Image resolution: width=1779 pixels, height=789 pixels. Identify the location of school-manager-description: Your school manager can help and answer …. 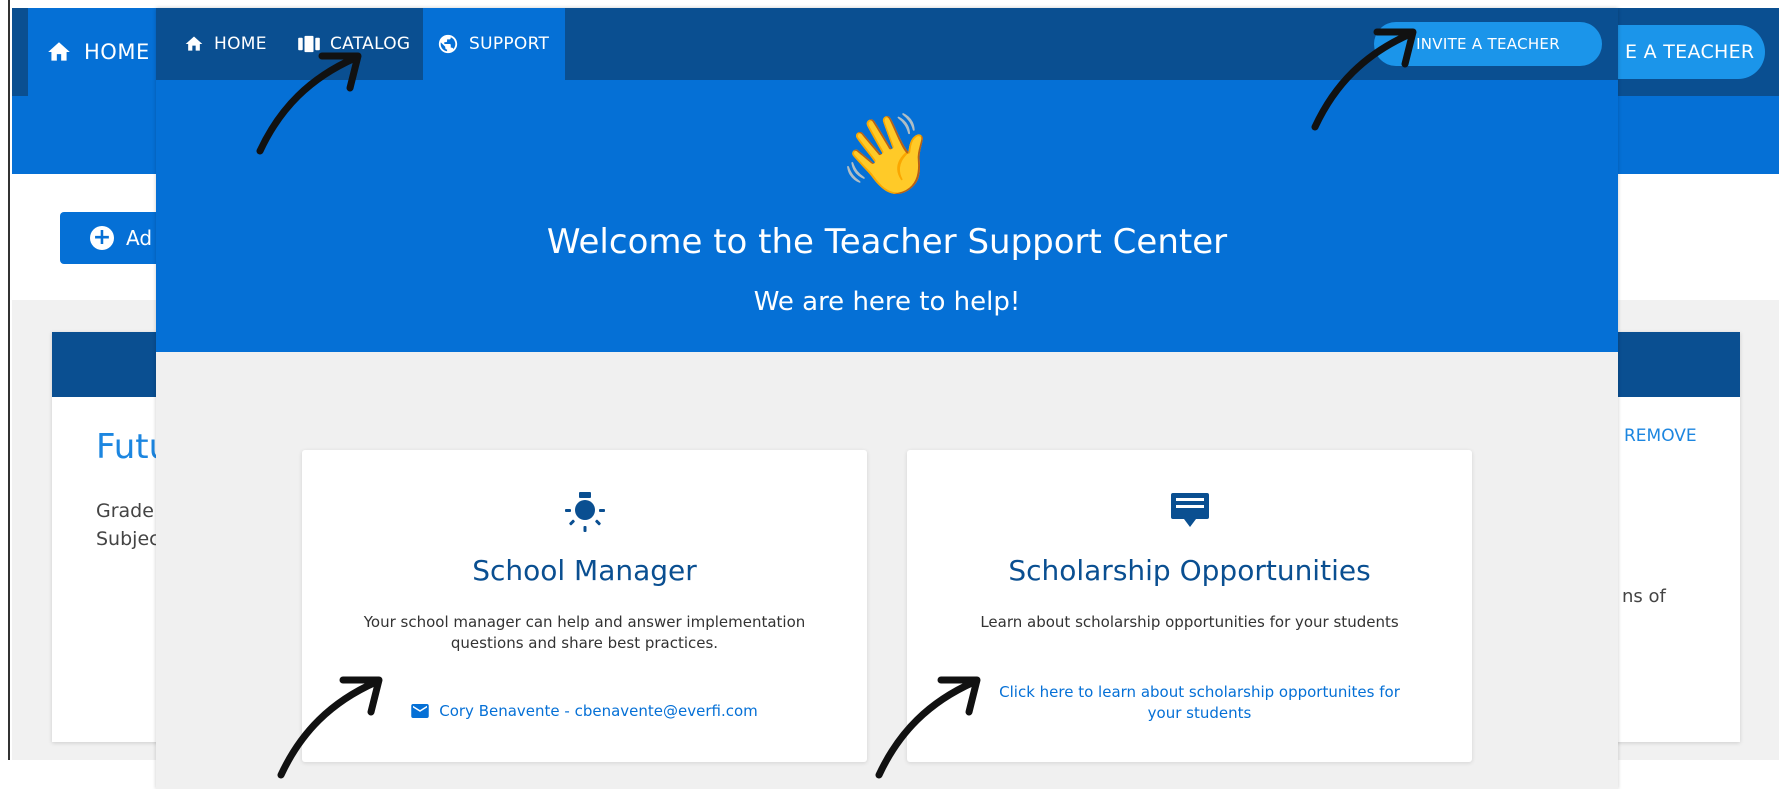
(584, 632).